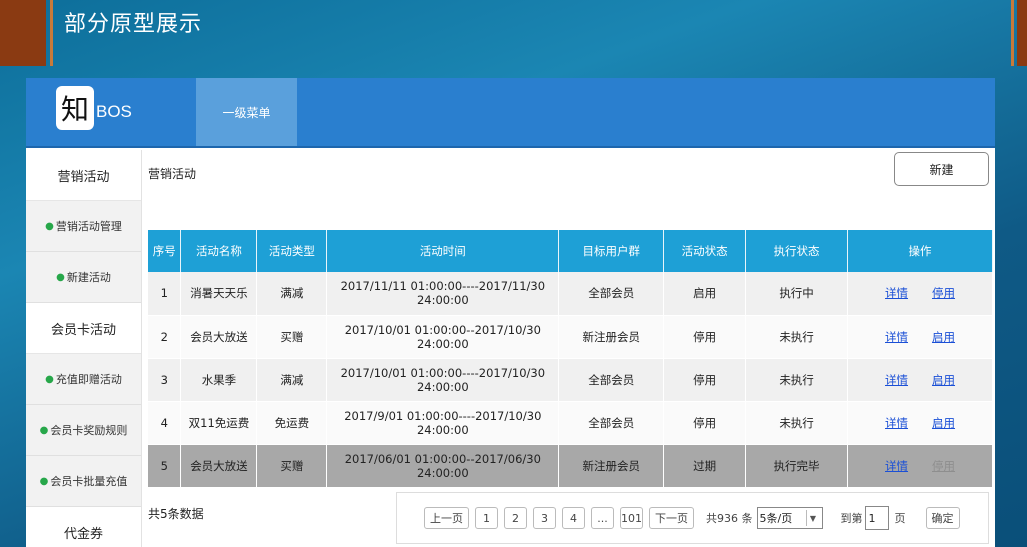  Describe the element at coordinates (515, 518) in the screenshot. I see `page-number-button: 2` at that location.